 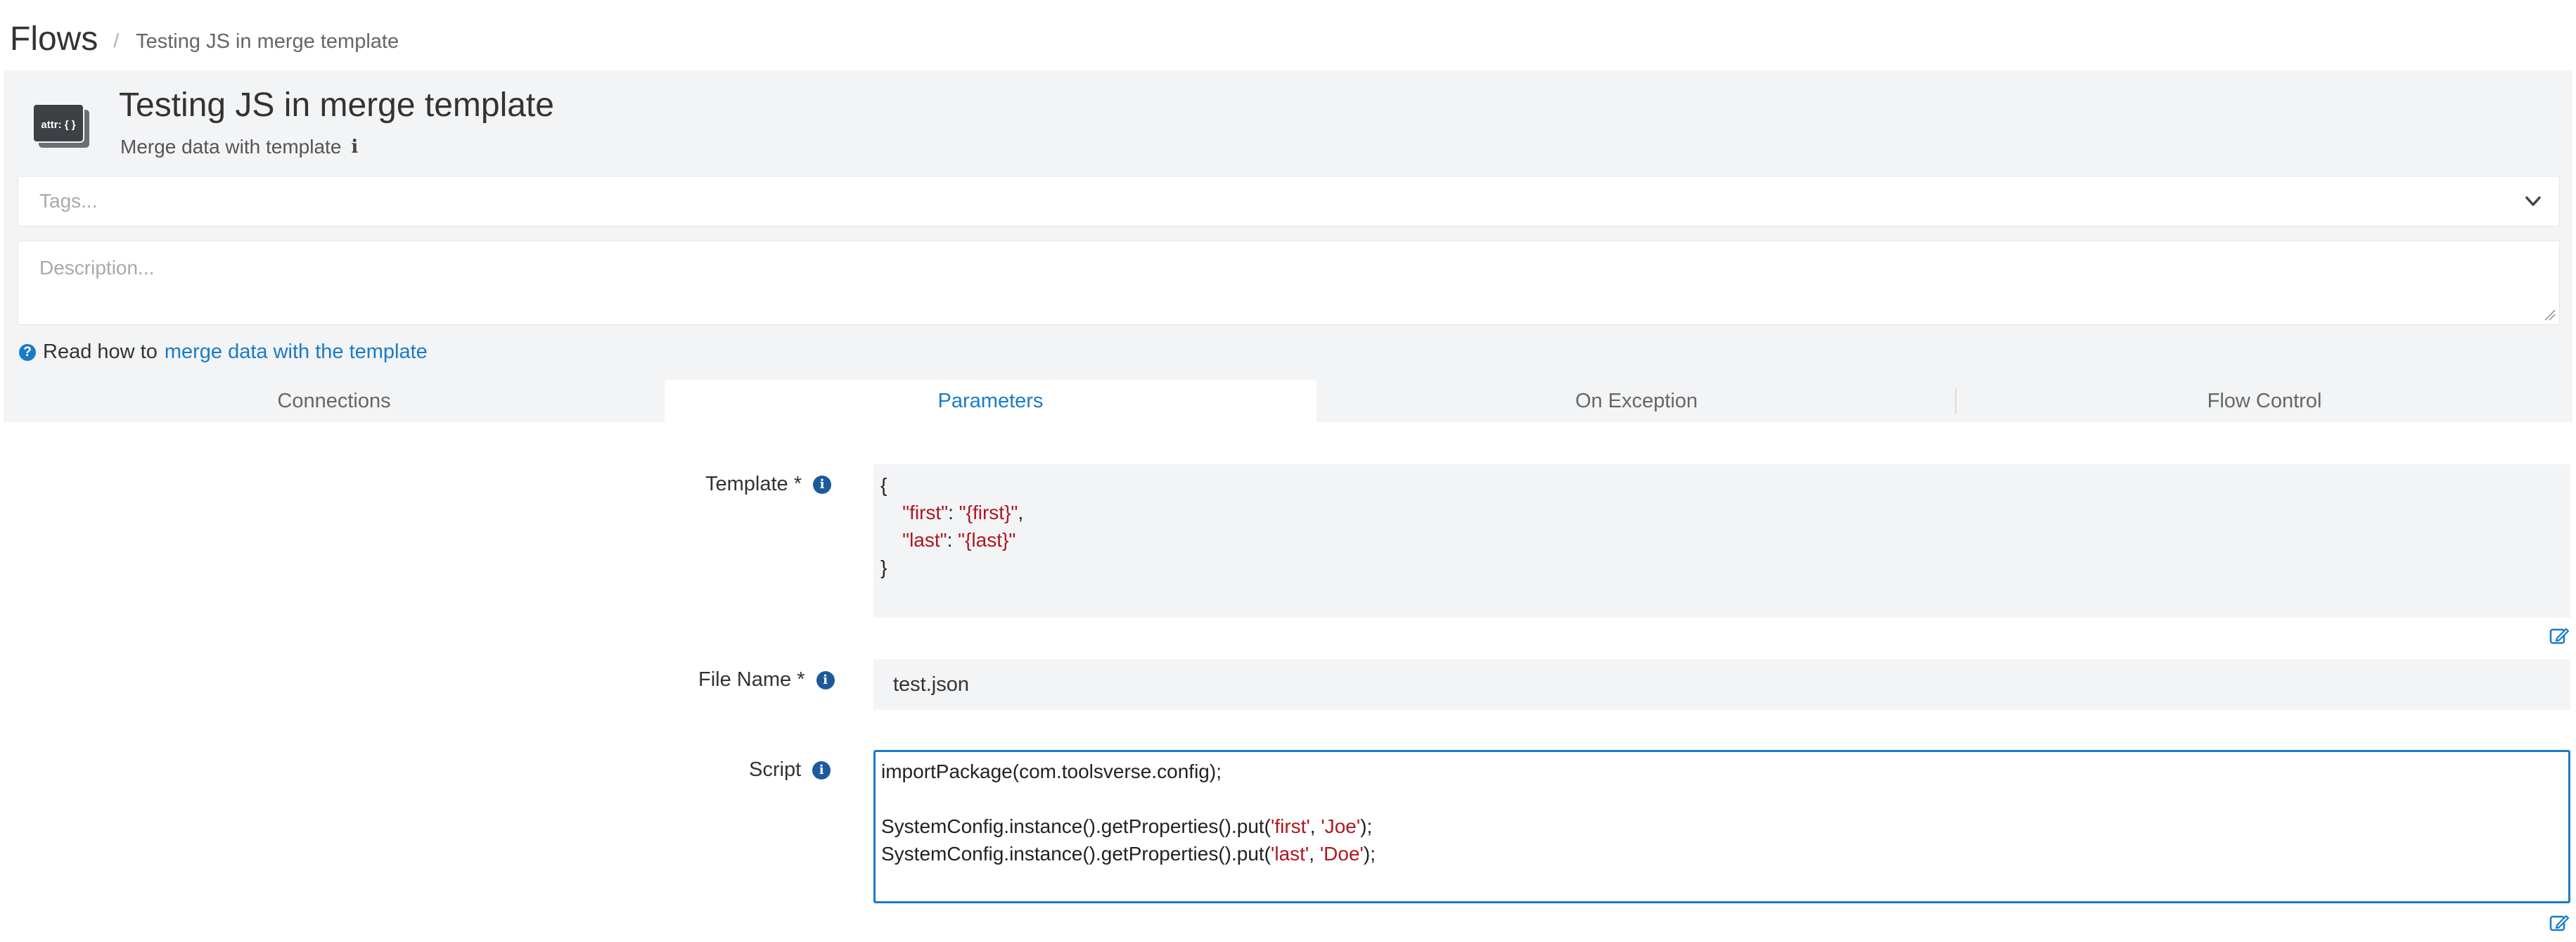 I want to click on tab-connections: Connections, so click(x=334, y=401).